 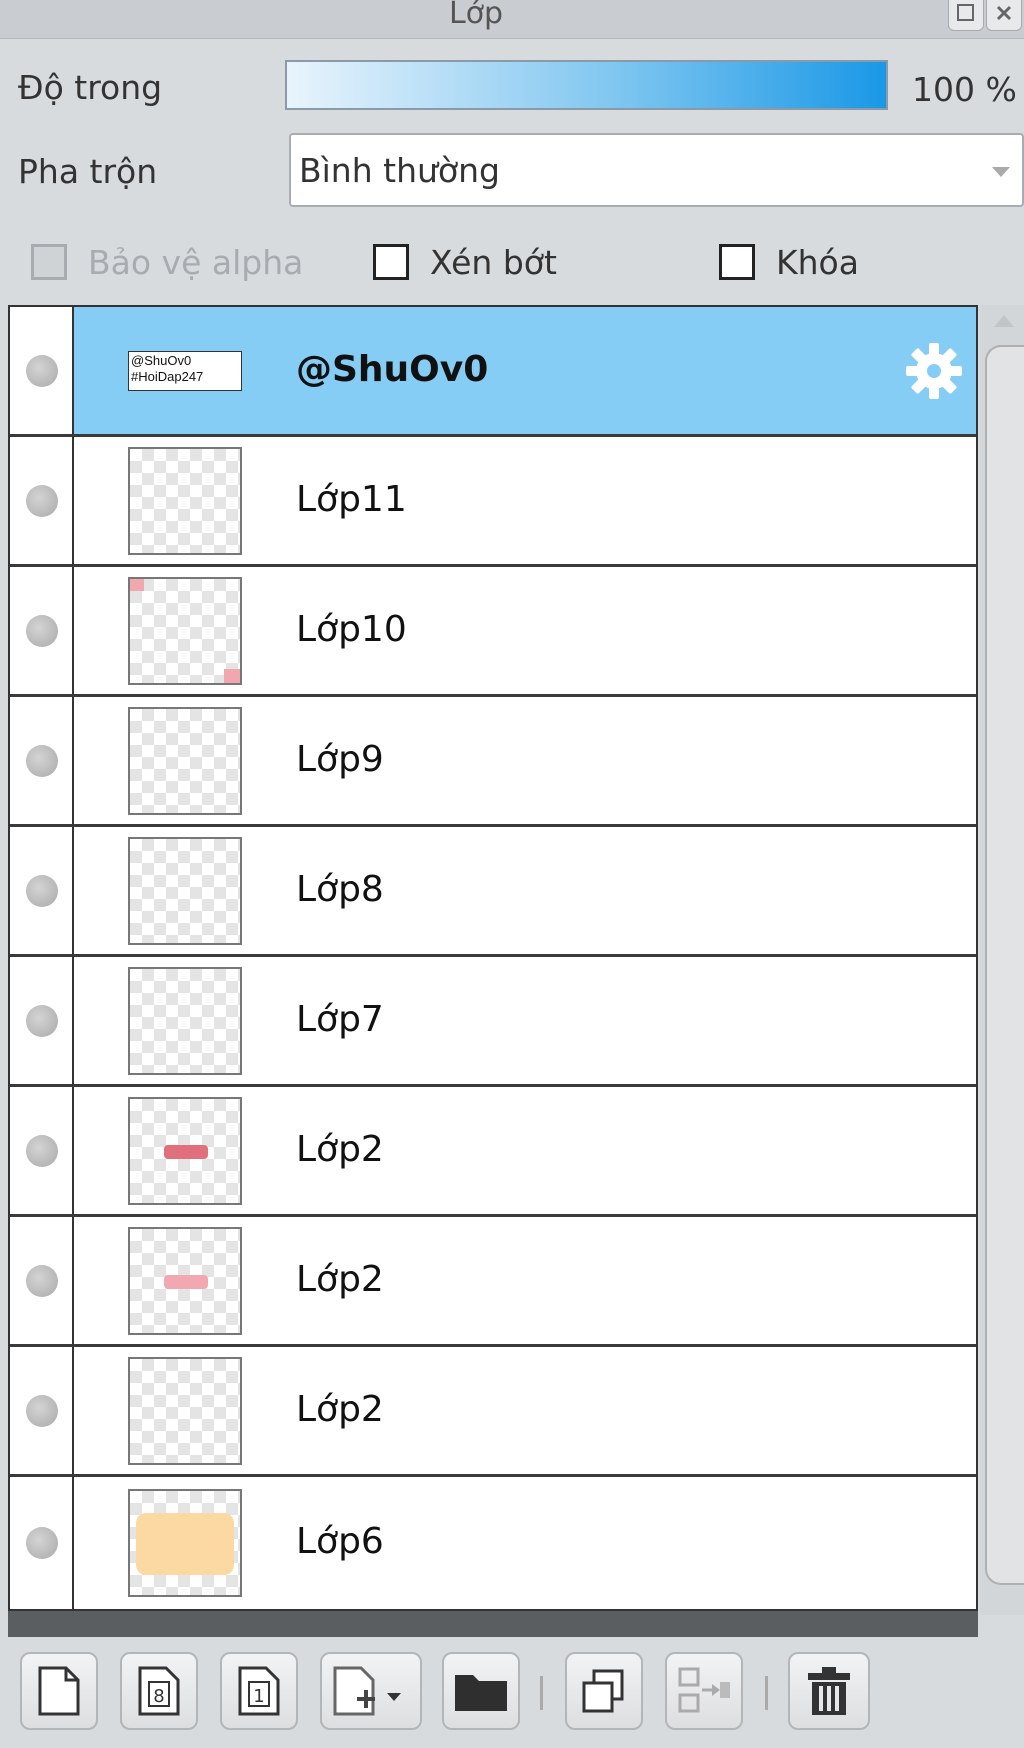 I want to click on trash-icon, so click(x=829, y=1691).